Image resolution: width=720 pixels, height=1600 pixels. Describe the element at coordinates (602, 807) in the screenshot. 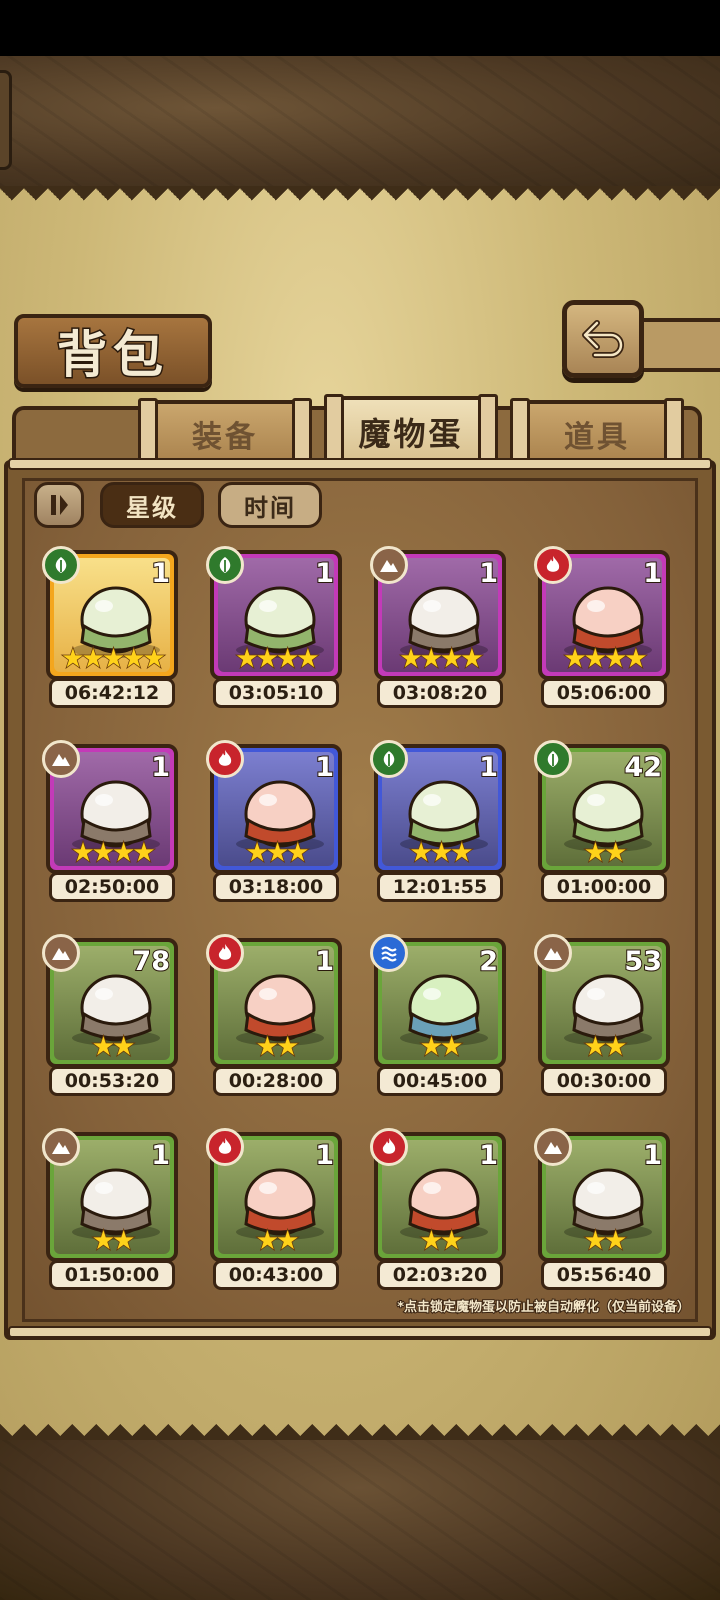

I see `egg-card: 42 ★★` at that location.